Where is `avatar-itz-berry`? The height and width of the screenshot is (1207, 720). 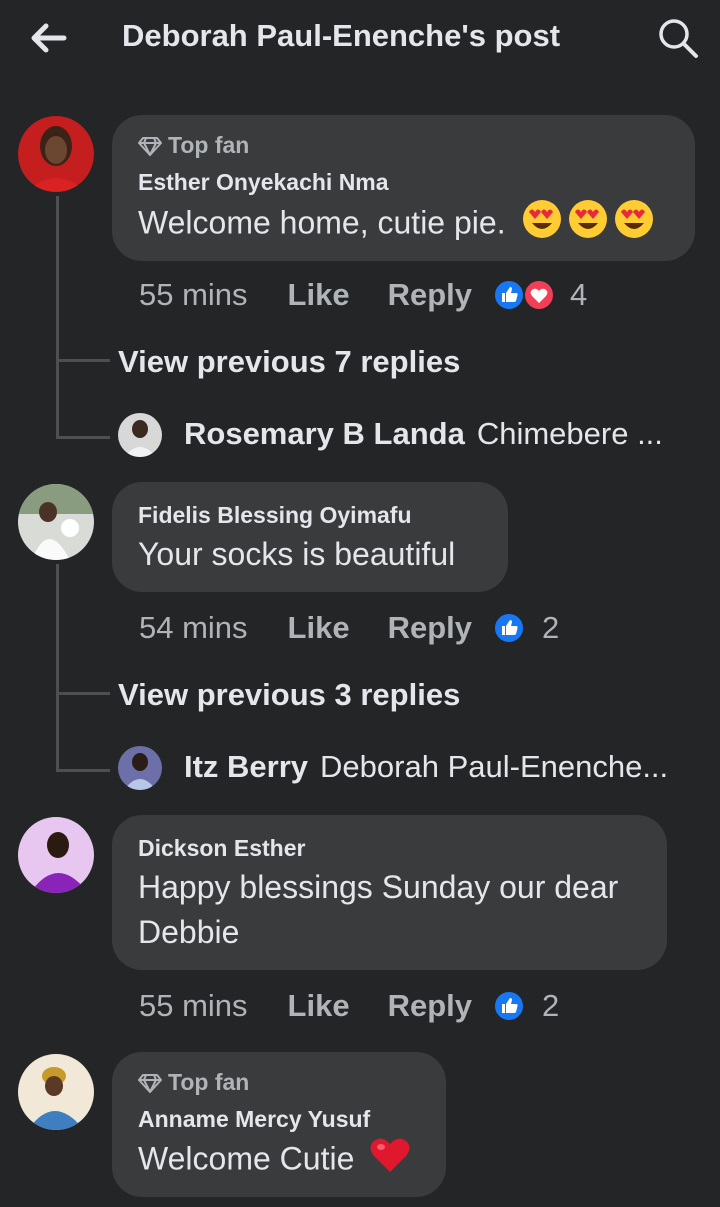
avatar-itz-berry is located at coordinates (140, 768).